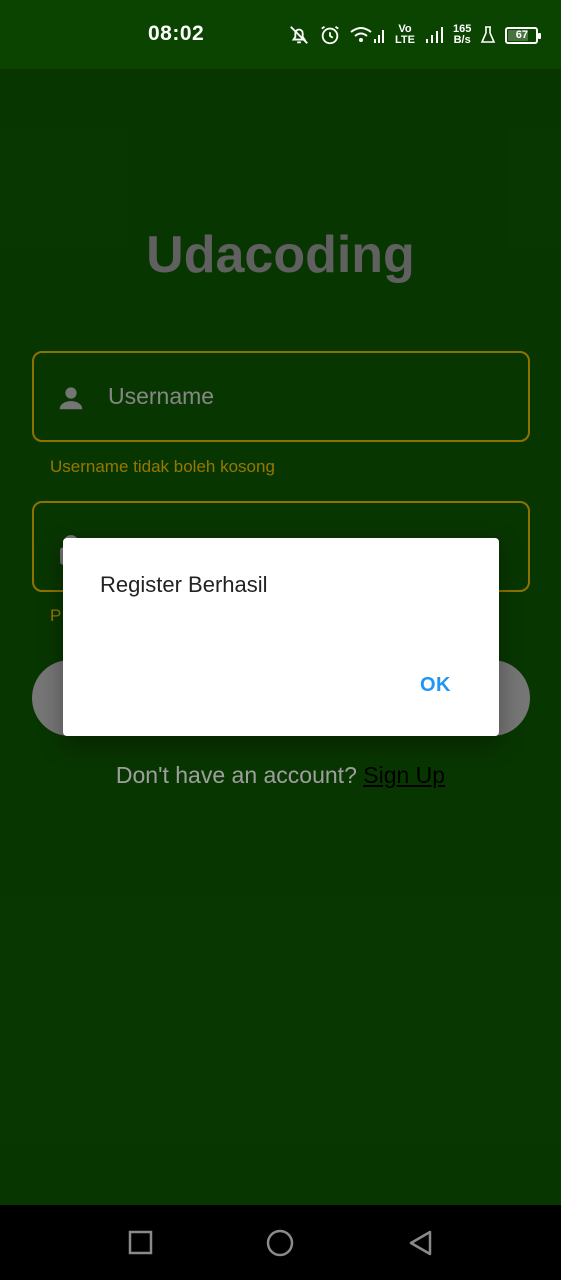  Describe the element at coordinates (462, 40) in the screenshot. I see `speed-unit: B/s` at that location.